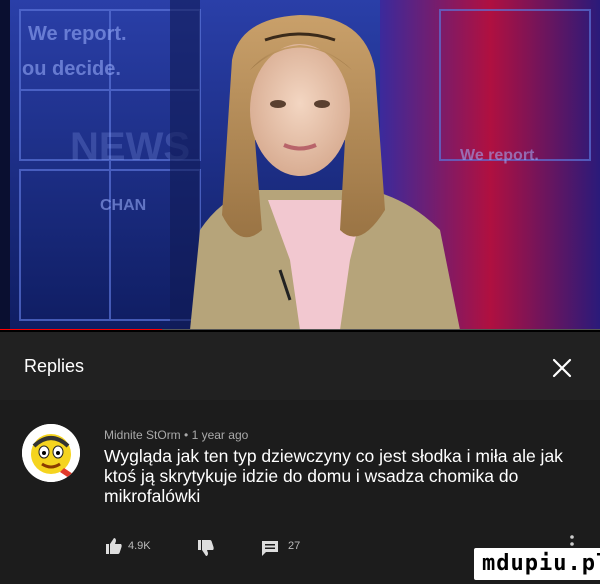  Describe the element at coordinates (54, 366) in the screenshot. I see `replies-title: Replies` at that location.